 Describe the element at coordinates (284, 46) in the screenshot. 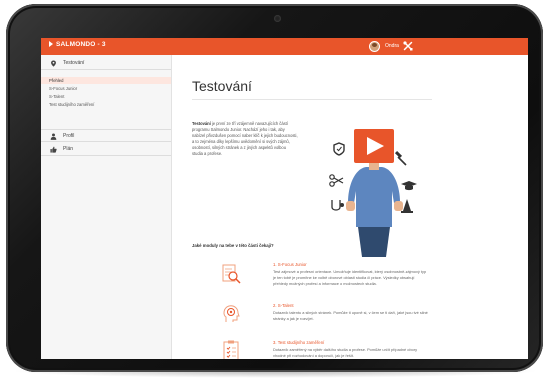

I see `app-header: SALMONDO - 3 Ondra` at that location.